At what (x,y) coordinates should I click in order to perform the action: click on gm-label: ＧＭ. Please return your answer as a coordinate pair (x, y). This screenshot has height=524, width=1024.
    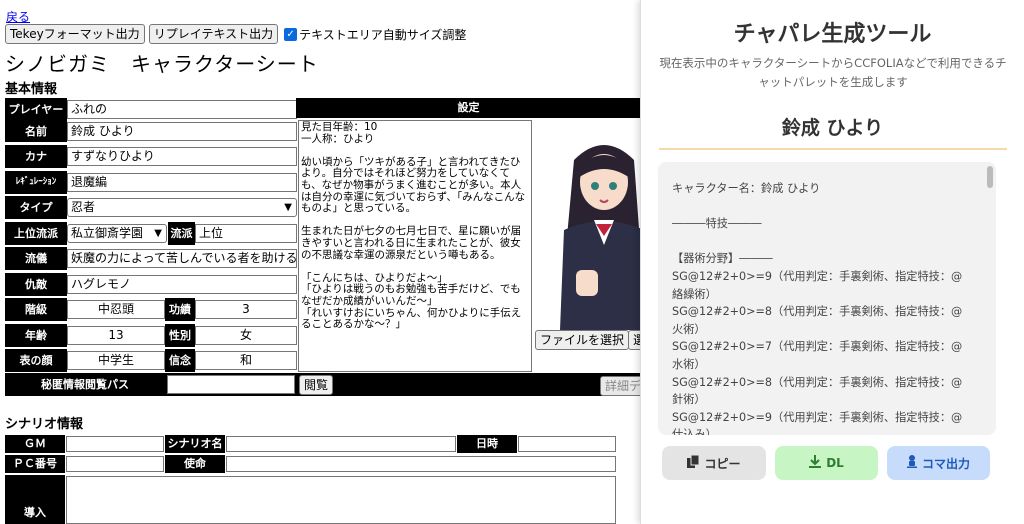
    Looking at the image, I should click on (35, 444).